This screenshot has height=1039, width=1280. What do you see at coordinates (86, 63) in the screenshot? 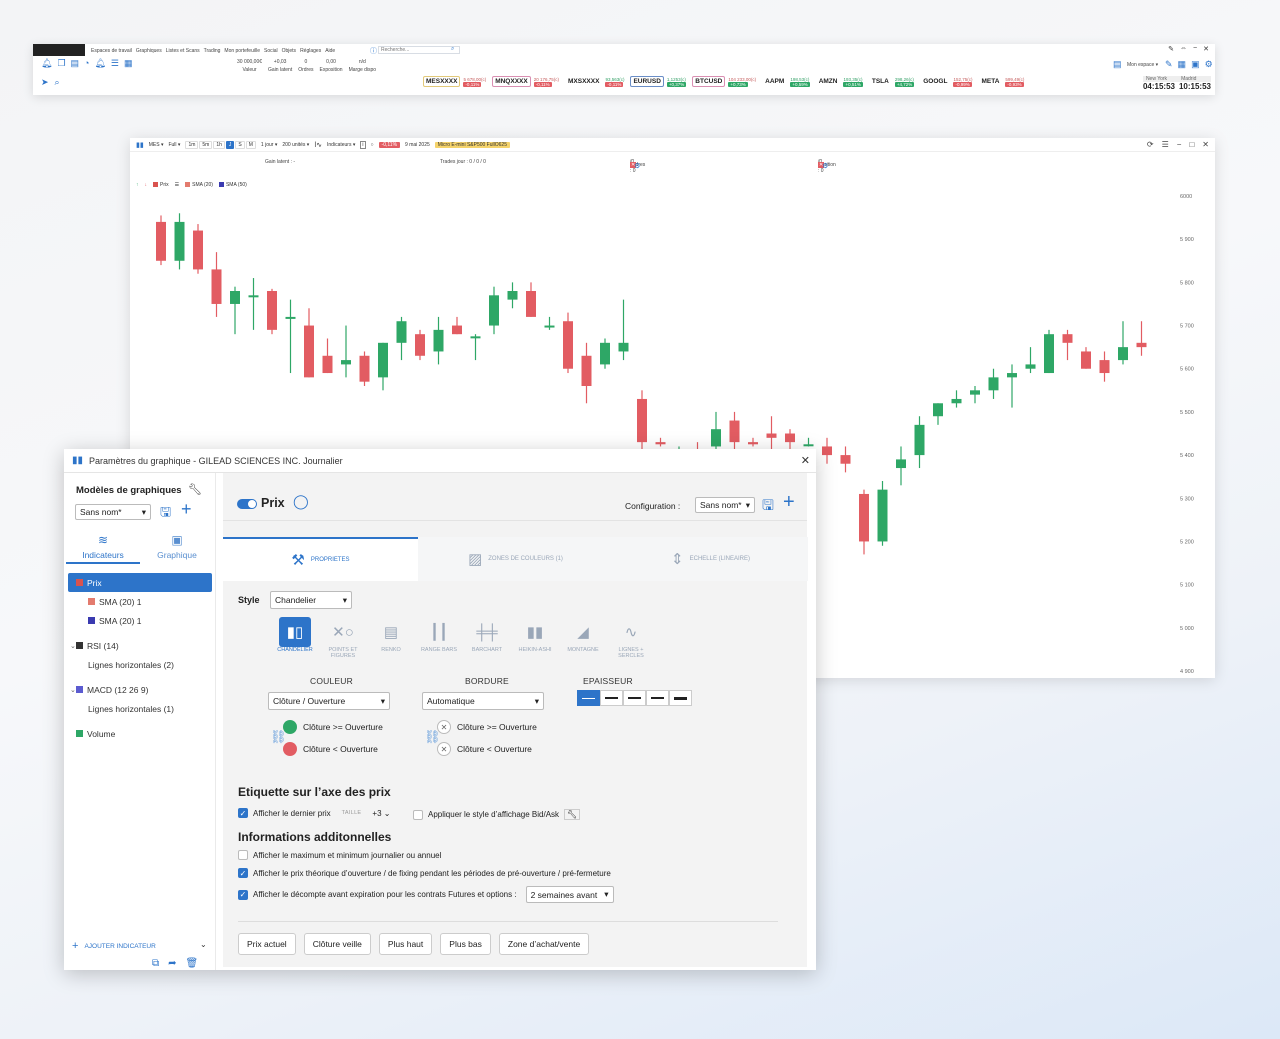
I see `pie-icon: ◔` at bounding box center [86, 63].